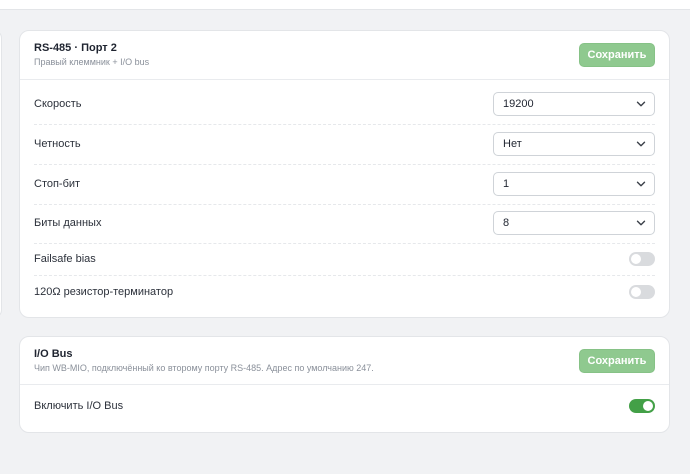 The height and width of the screenshot is (474, 690). I want to click on data-bits-label: Биты данных, so click(68, 223).